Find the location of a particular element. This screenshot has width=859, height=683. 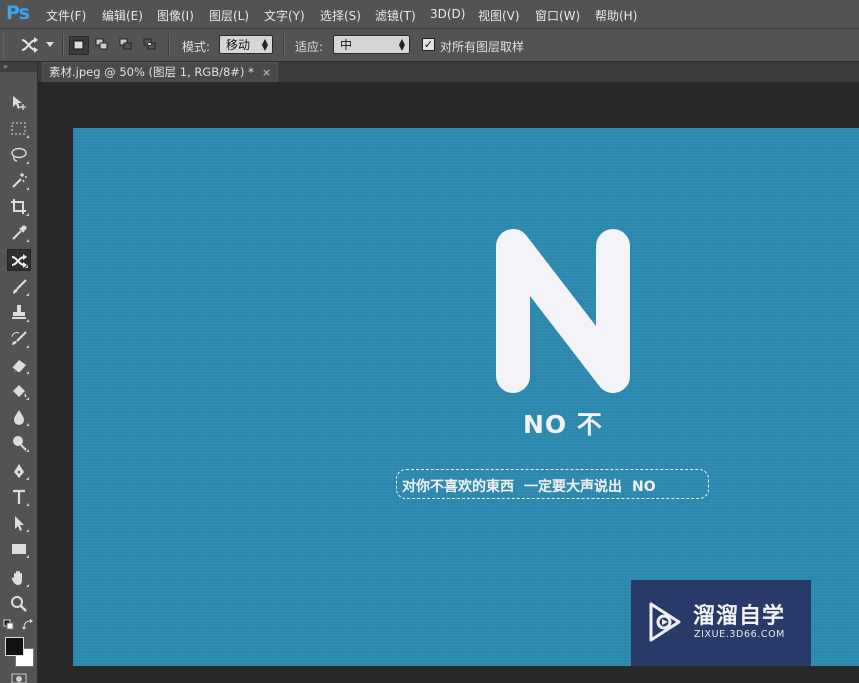

document-tab-strip: 素材.jpeg @ 50% (图层 1, RGB/8#) * × is located at coordinates (448, 72).